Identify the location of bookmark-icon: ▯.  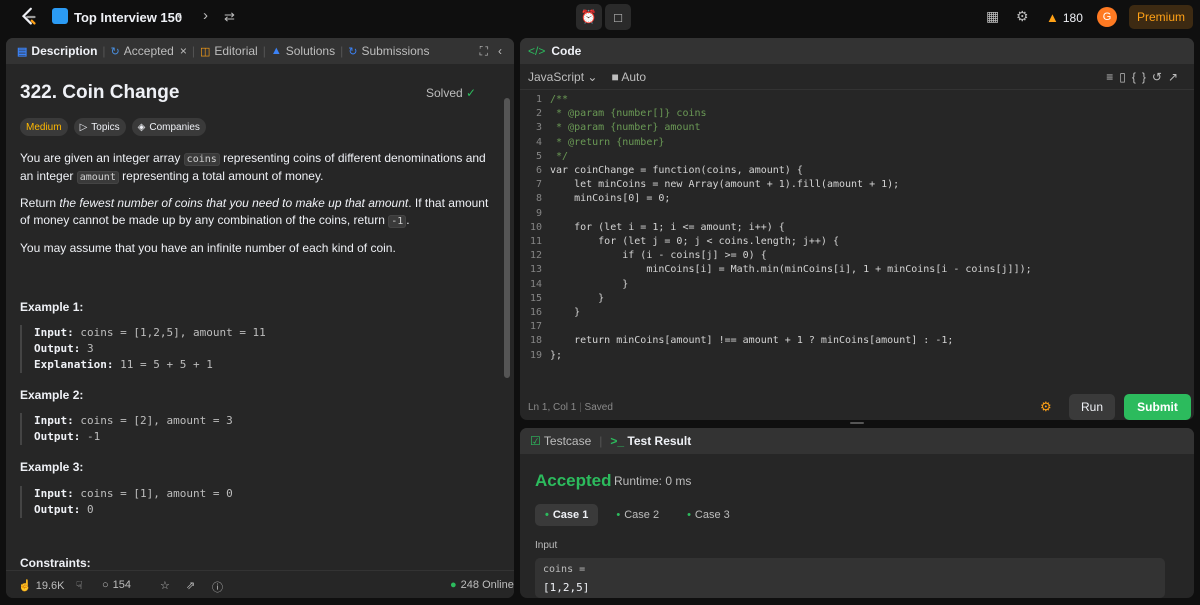
(1125, 77).